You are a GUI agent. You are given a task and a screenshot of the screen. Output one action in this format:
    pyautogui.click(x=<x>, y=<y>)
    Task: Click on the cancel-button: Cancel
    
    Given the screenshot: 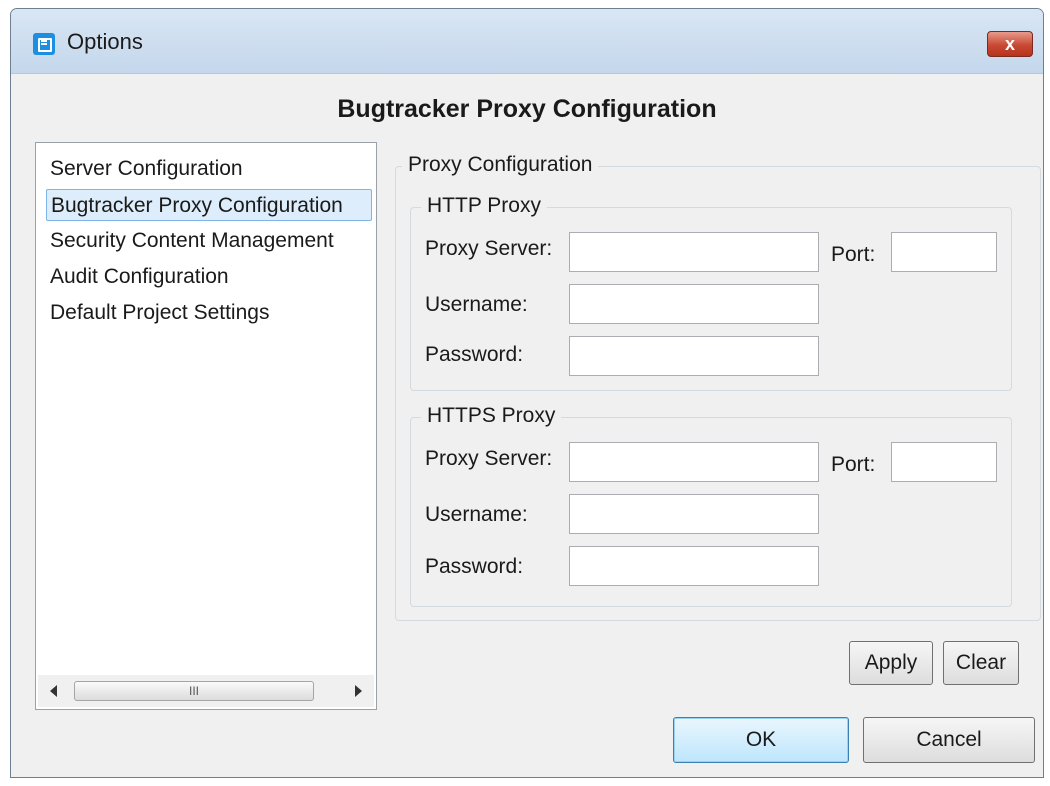 What is the action you would take?
    pyautogui.click(x=949, y=740)
    